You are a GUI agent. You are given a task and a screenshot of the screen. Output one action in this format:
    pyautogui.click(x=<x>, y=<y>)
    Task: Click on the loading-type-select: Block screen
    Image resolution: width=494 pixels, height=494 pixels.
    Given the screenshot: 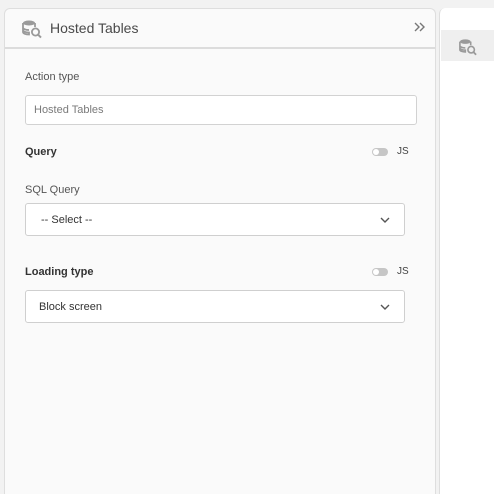 What is the action you would take?
    pyautogui.click(x=215, y=306)
    